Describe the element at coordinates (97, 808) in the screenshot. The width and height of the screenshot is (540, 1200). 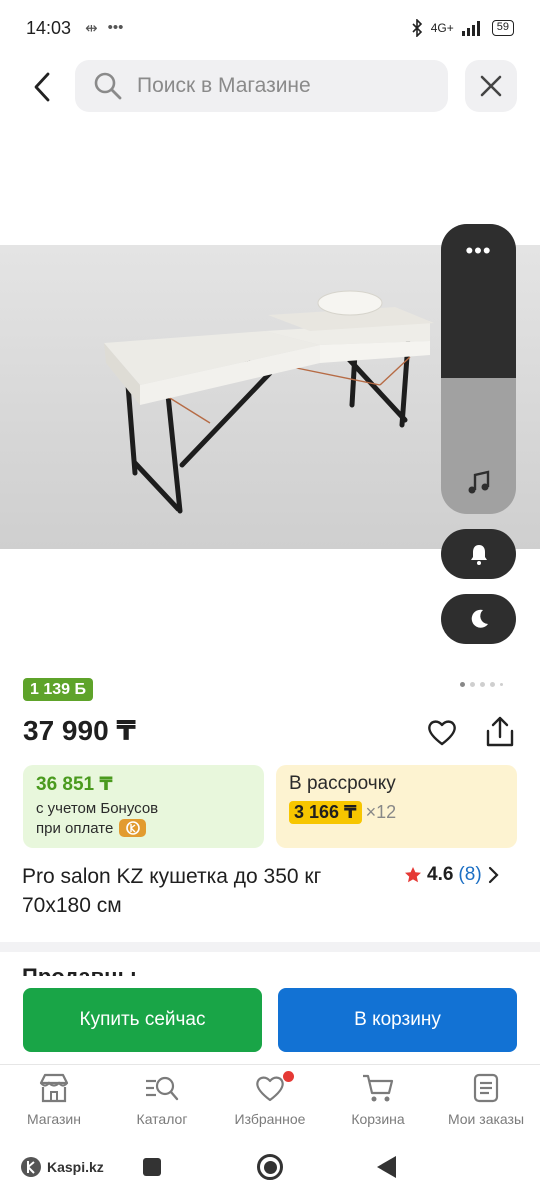
I see `bonus-note: с учетом Бонусов` at that location.